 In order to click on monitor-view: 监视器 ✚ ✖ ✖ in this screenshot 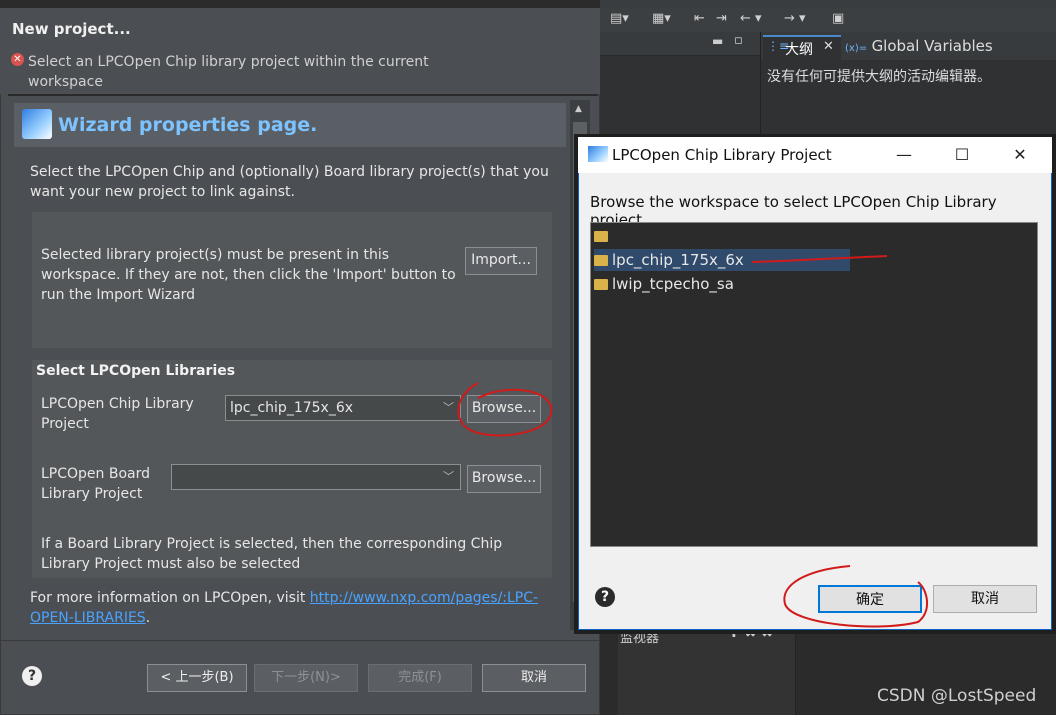, I will do `click(707, 670)`.